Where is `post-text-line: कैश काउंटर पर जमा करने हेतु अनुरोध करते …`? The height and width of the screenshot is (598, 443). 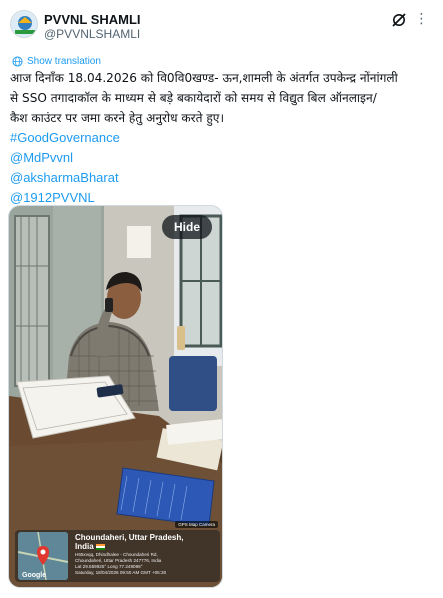
post-text-line: कैश काउंटर पर जमा करने हेतु अनुरोध करते … is located at coordinates (117, 118).